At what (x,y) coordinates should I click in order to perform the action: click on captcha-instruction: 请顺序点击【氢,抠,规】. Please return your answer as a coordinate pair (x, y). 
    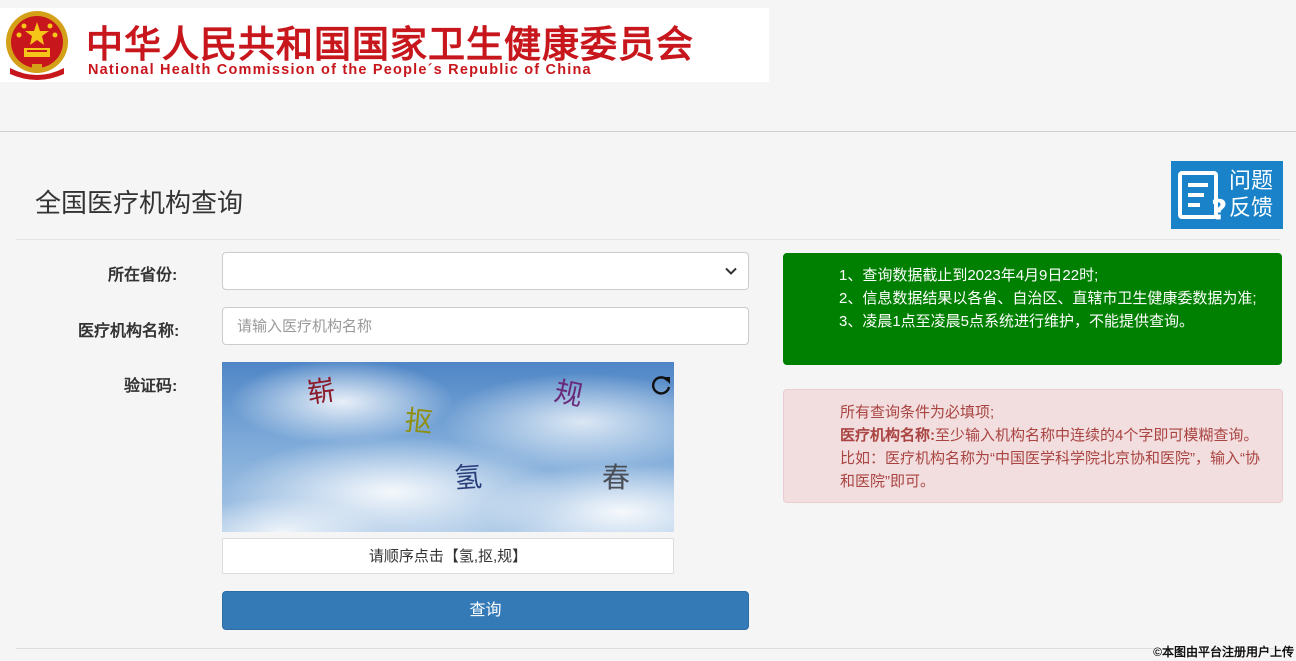
    Looking at the image, I should click on (448, 556).